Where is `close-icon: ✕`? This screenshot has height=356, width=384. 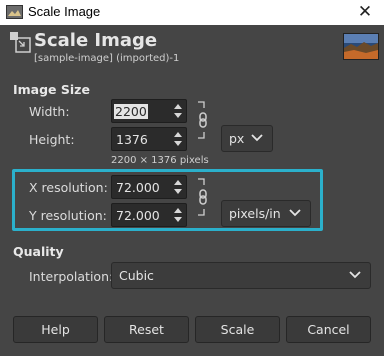
close-icon: ✕ is located at coordinates (365, 12).